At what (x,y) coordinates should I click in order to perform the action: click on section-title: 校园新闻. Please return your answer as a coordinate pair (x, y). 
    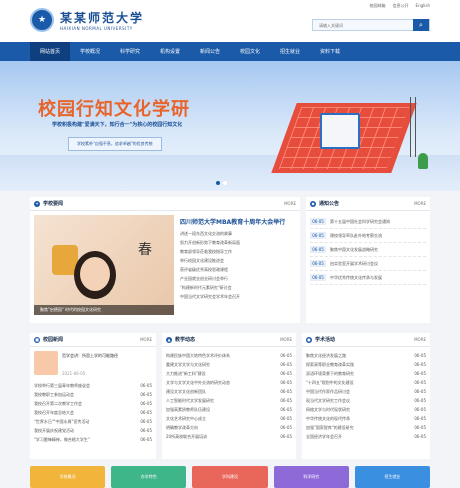
    Looking at the image, I should click on (53, 340).